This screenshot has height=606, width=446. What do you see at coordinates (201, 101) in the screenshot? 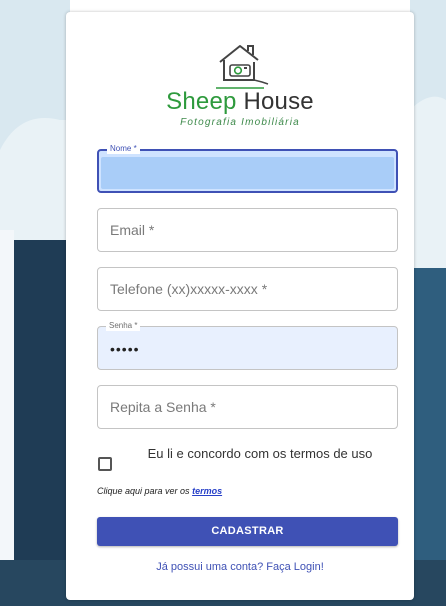
I see `brand-name-part1: Sheep` at bounding box center [201, 101].